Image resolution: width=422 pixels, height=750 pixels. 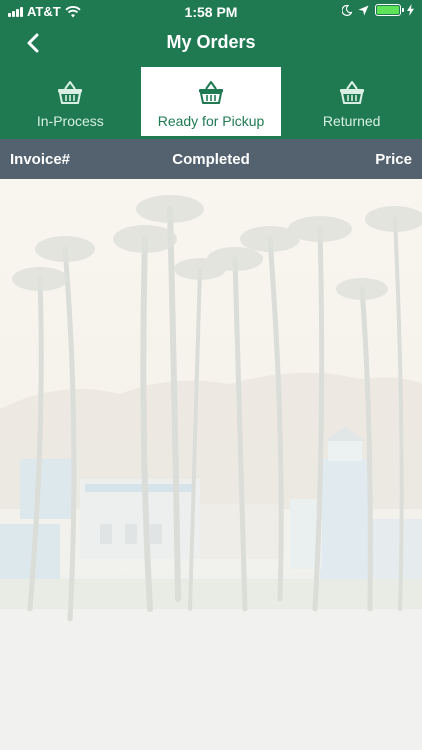 What do you see at coordinates (347, 10) in the screenshot?
I see `moon-icon` at bounding box center [347, 10].